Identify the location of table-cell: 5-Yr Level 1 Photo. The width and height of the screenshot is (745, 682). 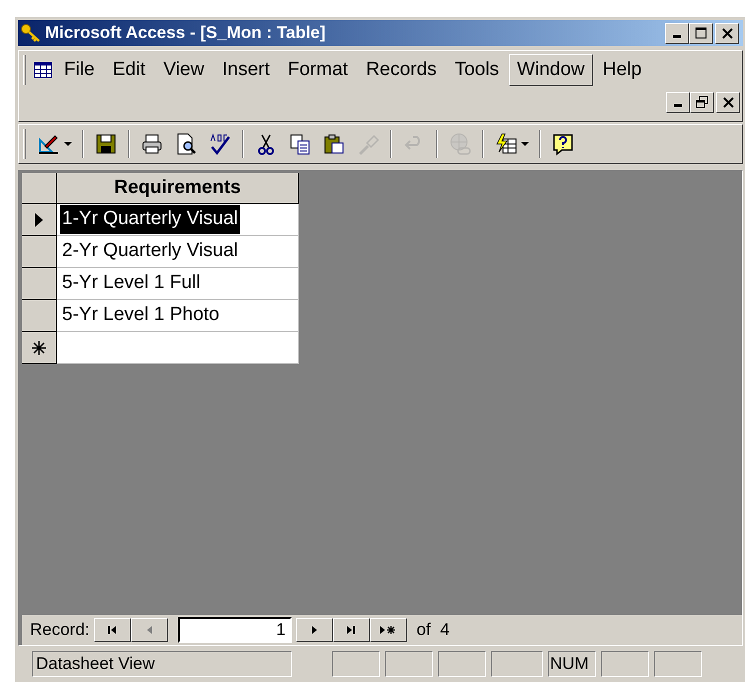
(178, 316).